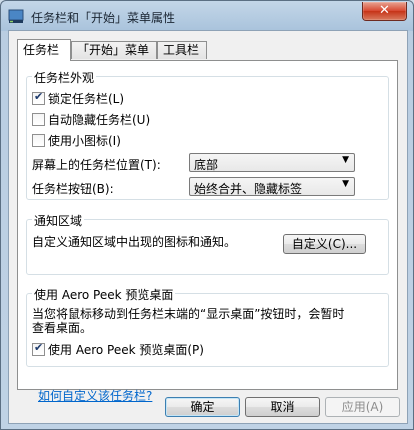  Describe the element at coordinates (282, 407) in the screenshot. I see `cancel-button: 取消` at that location.